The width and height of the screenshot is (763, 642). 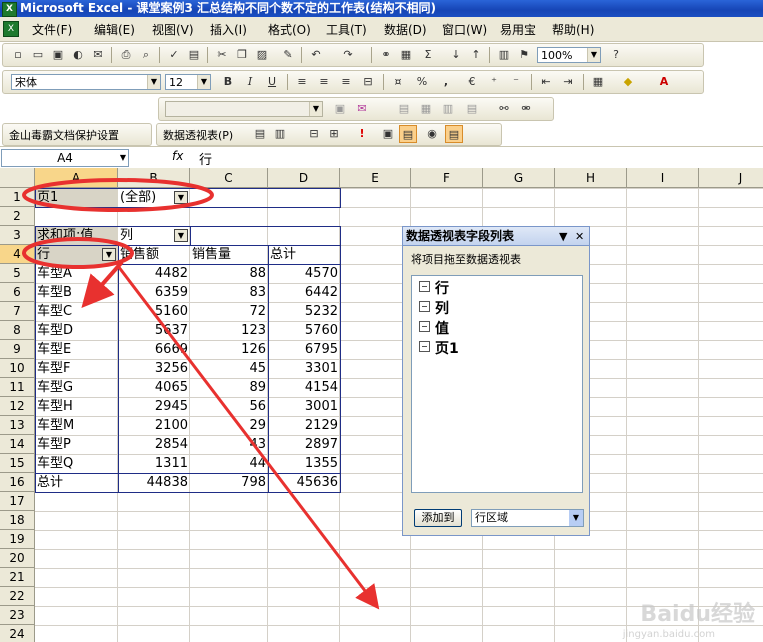 What do you see at coordinates (78, 253) in the screenshot?
I see `highlight-ellipse-row-field` at bounding box center [78, 253].